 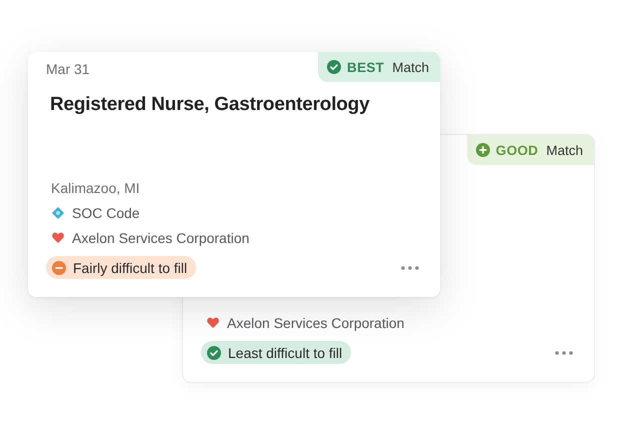 What do you see at coordinates (59, 267) in the screenshot?
I see `minus-circle-icon` at bounding box center [59, 267].